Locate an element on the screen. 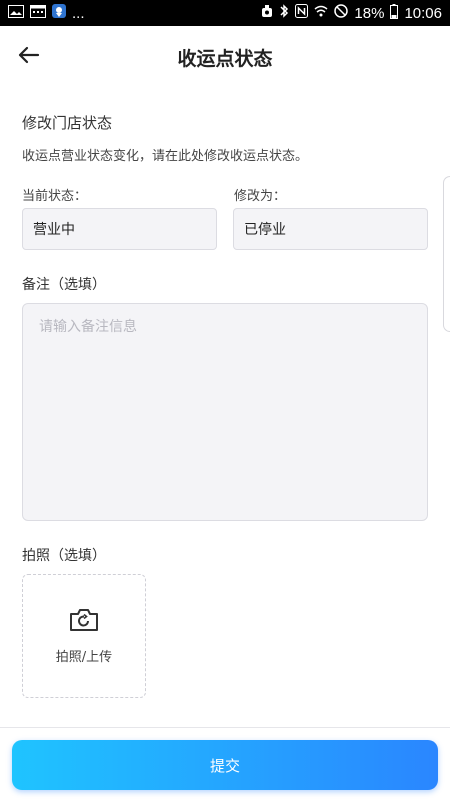 The height and width of the screenshot is (801, 450). do-not-disturb-icon is located at coordinates (341, 13).